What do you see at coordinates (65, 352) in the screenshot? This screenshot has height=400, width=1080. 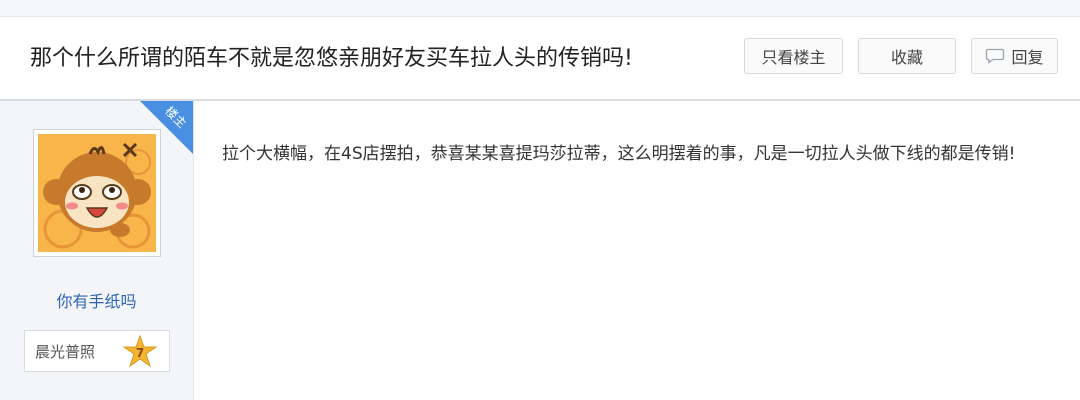 I see `rank-title: 晨光普照` at bounding box center [65, 352].